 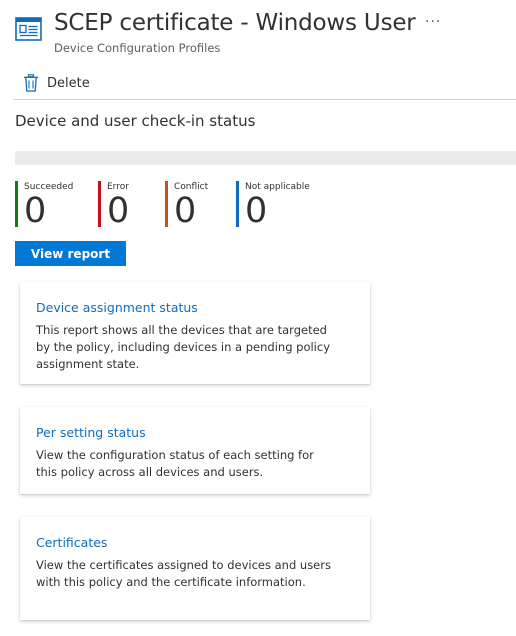 I want to click on card-title: Certificates, so click(x=71, y=542).